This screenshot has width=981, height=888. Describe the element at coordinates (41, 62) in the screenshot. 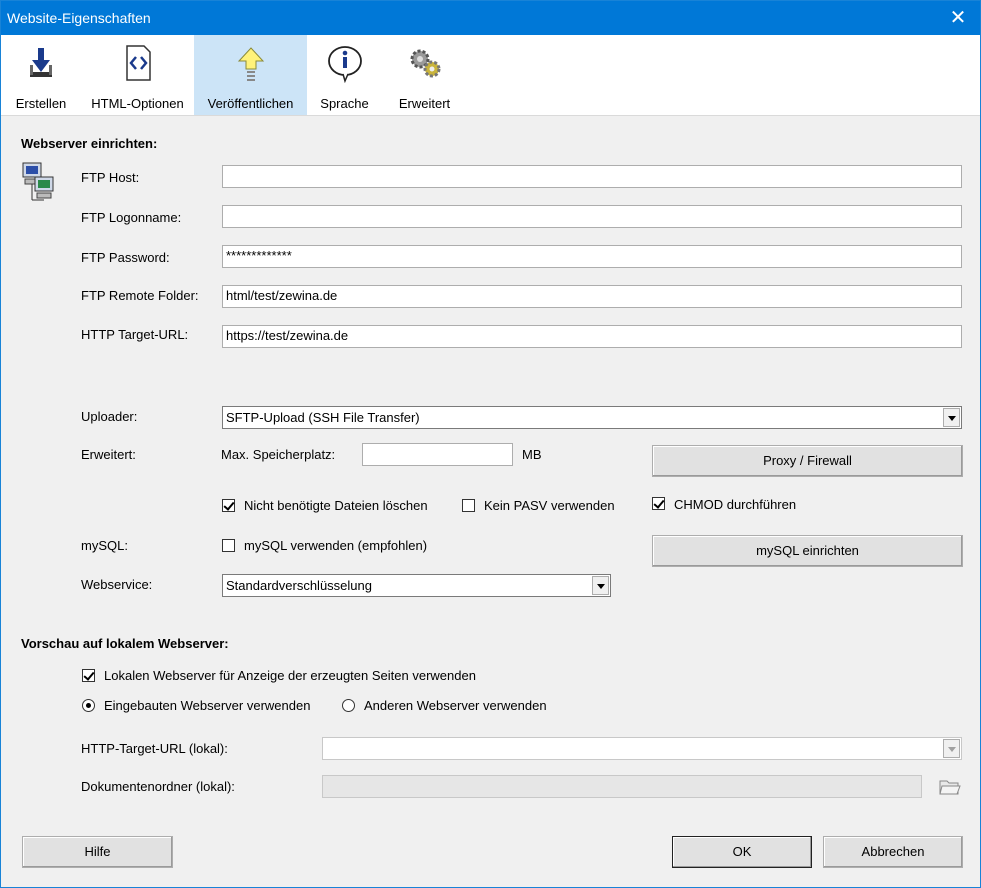

I see `download-icon` at that location.